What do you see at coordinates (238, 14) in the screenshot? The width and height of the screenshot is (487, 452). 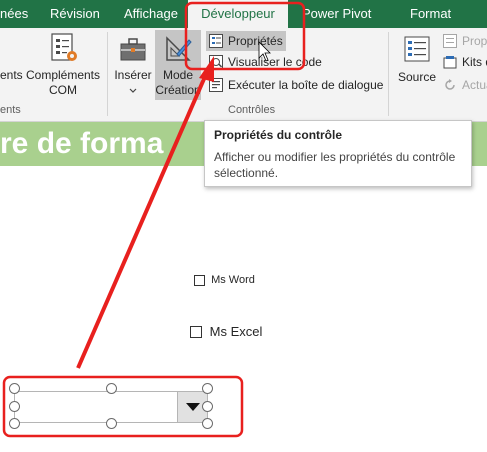 I see `tab-developpeur: Développeur` at bounding box center [238, 14].